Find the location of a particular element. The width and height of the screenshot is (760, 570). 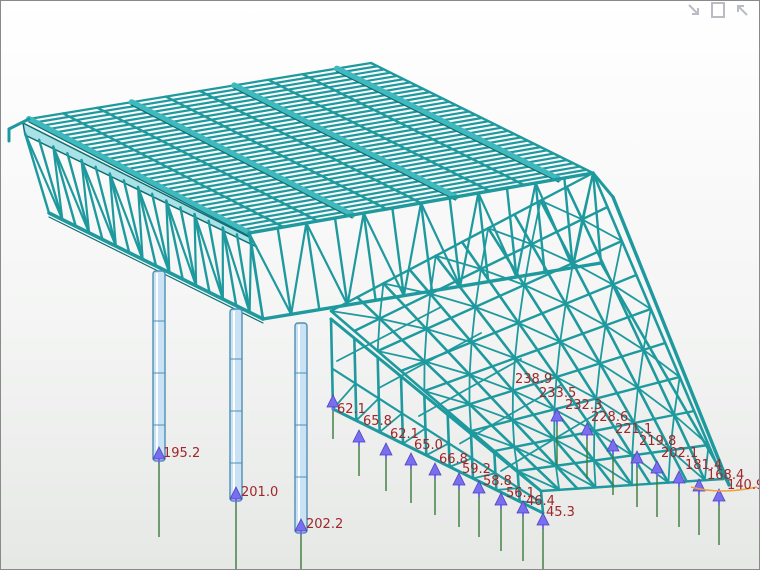

expand-arrow-icon is located at coordinates (742, 10).